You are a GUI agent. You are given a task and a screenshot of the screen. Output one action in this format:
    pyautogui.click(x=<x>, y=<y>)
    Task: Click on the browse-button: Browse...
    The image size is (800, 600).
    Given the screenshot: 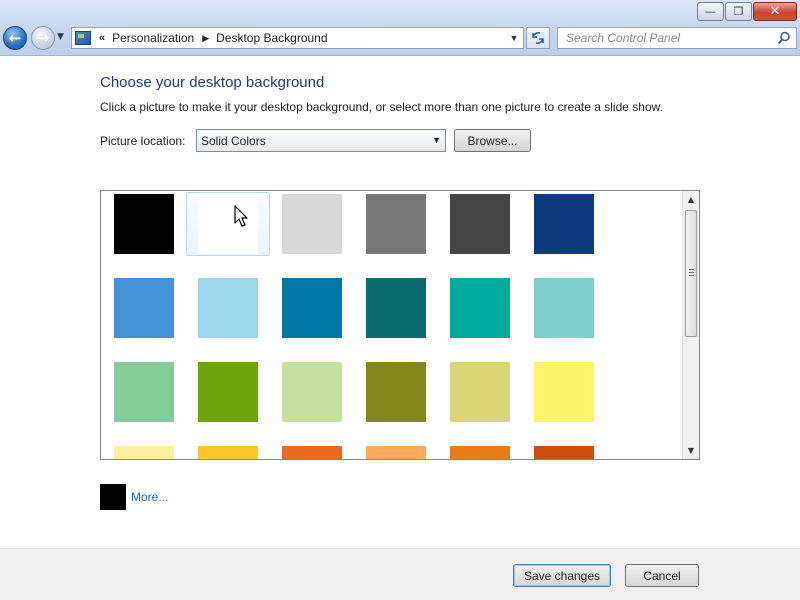 What is the action you would take?
    pyautogui.click(x=492, y=140)
    